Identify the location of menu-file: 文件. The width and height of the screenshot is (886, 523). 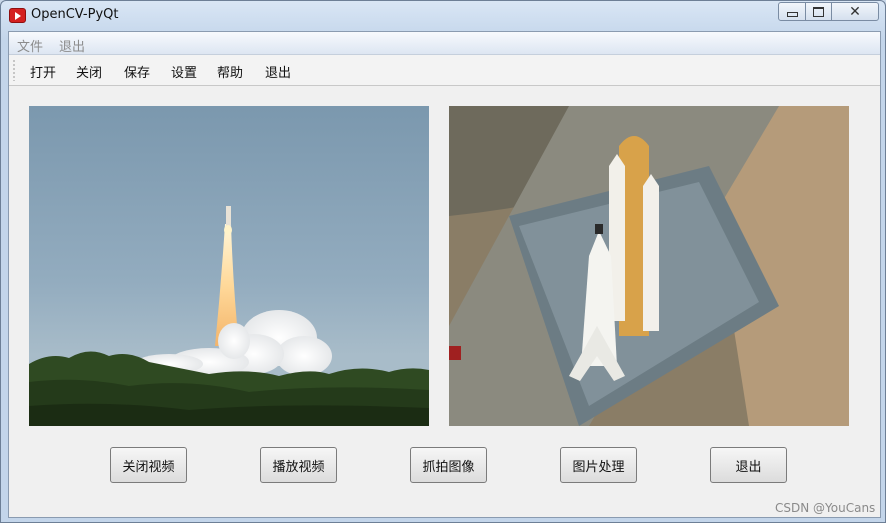
(30, 45).